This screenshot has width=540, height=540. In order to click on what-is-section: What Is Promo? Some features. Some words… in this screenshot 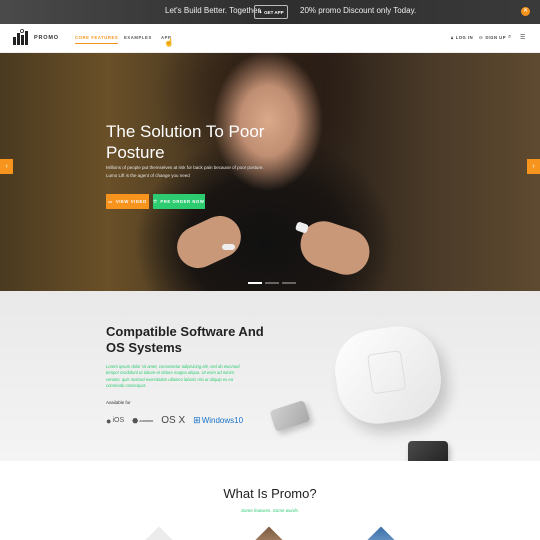, I will do `click(270, 500)`.